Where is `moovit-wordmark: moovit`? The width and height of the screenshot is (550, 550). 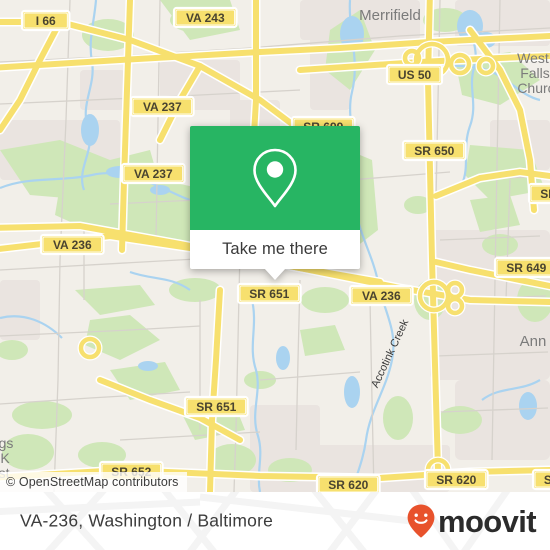 moovit-wordmark: moovit is located at coordinates (487, 521).